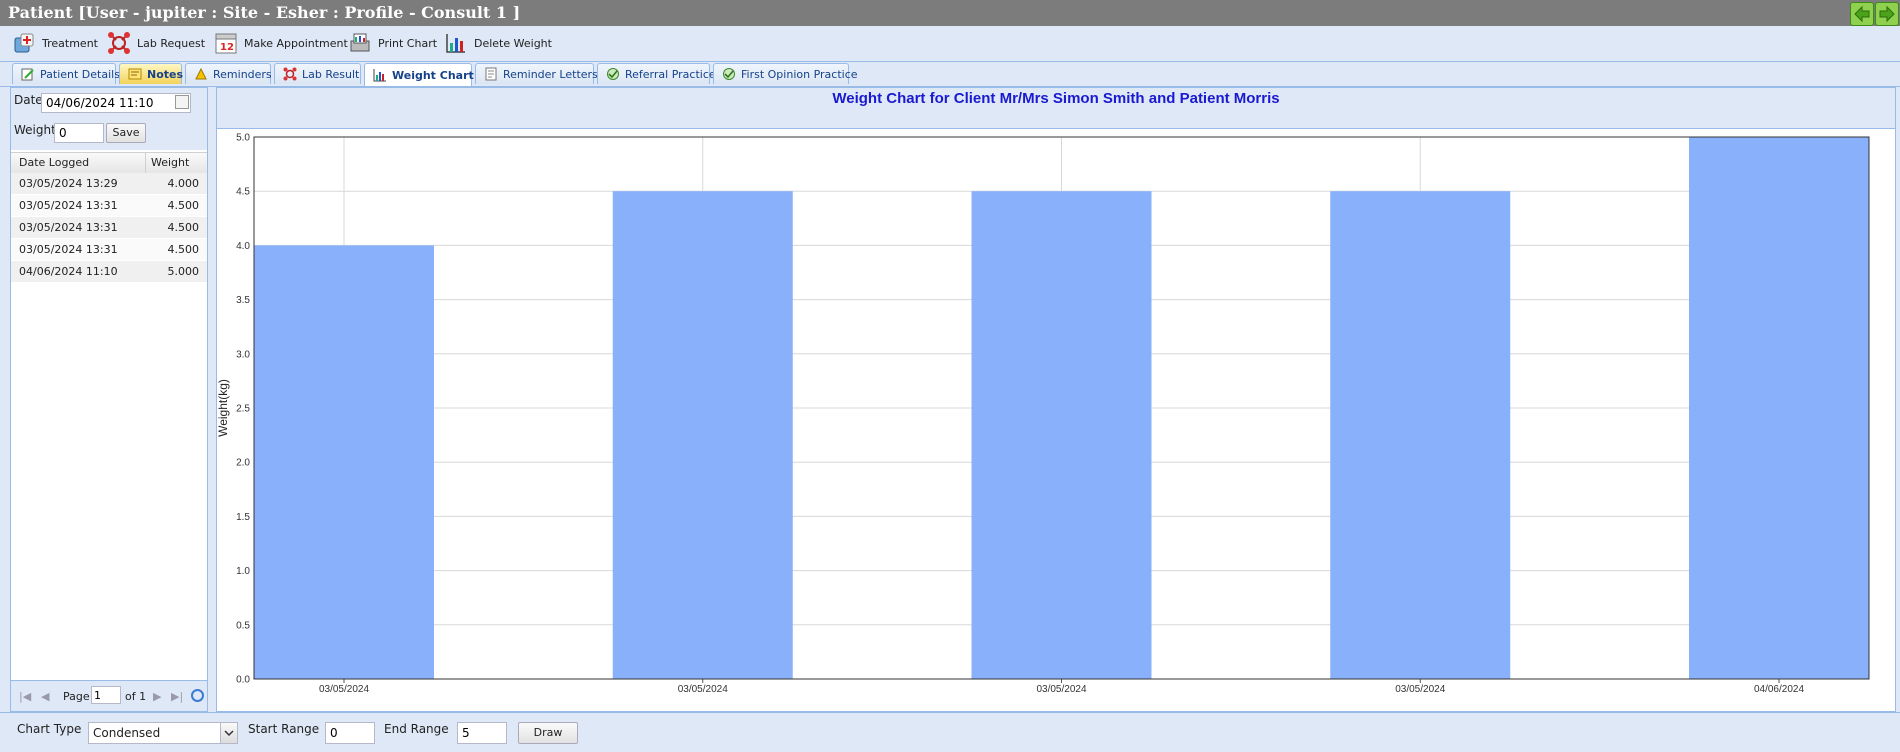  I want to click on weight-entry-form: Date Weight Save, so click(109, 119).